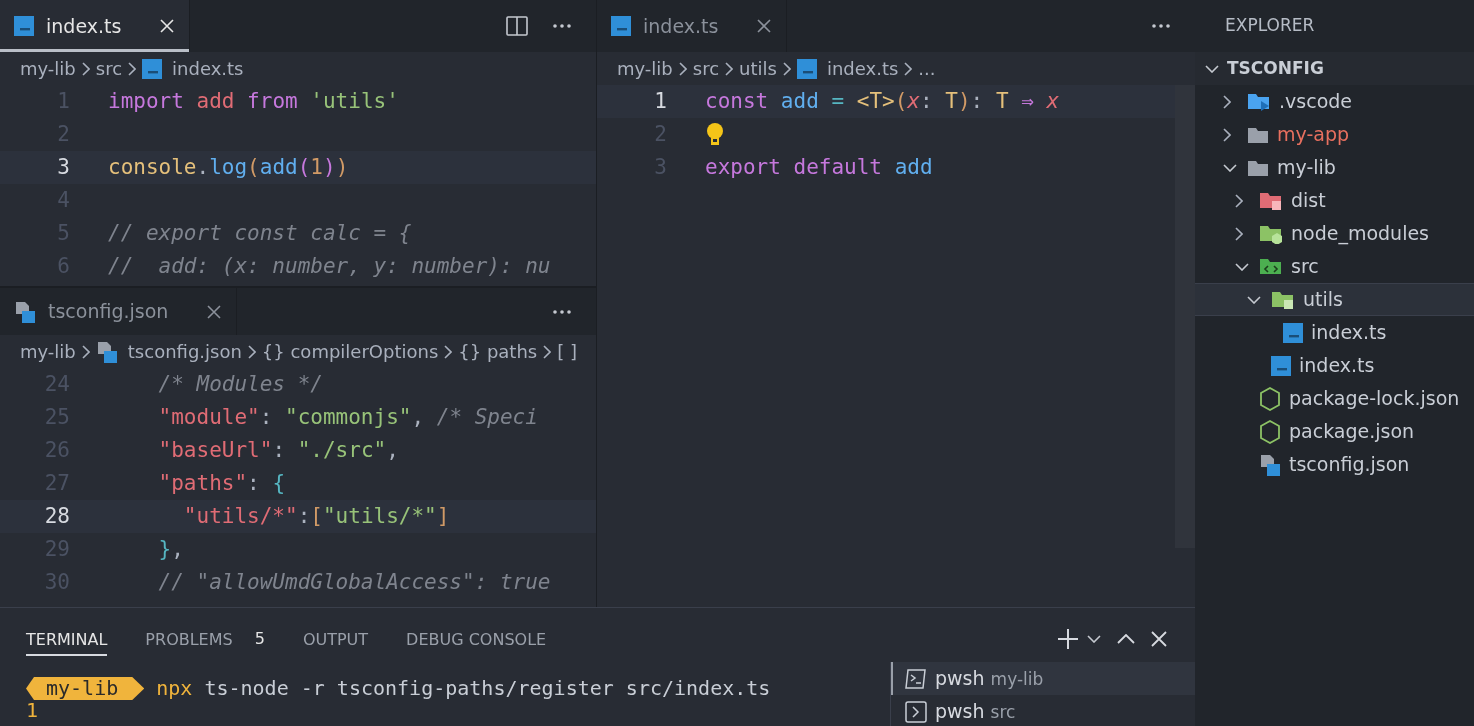 The height and width of the screenshot is (726, 1474). I want to click on file-tree-item: .vscode, so click(1334, 101).